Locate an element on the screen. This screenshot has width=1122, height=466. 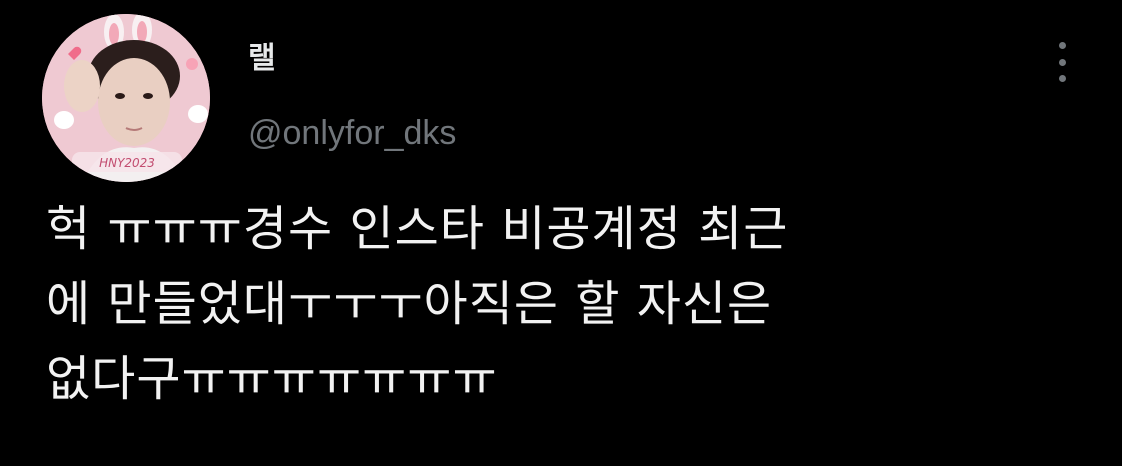
more-options-button is located at coordinates (1062, 62).